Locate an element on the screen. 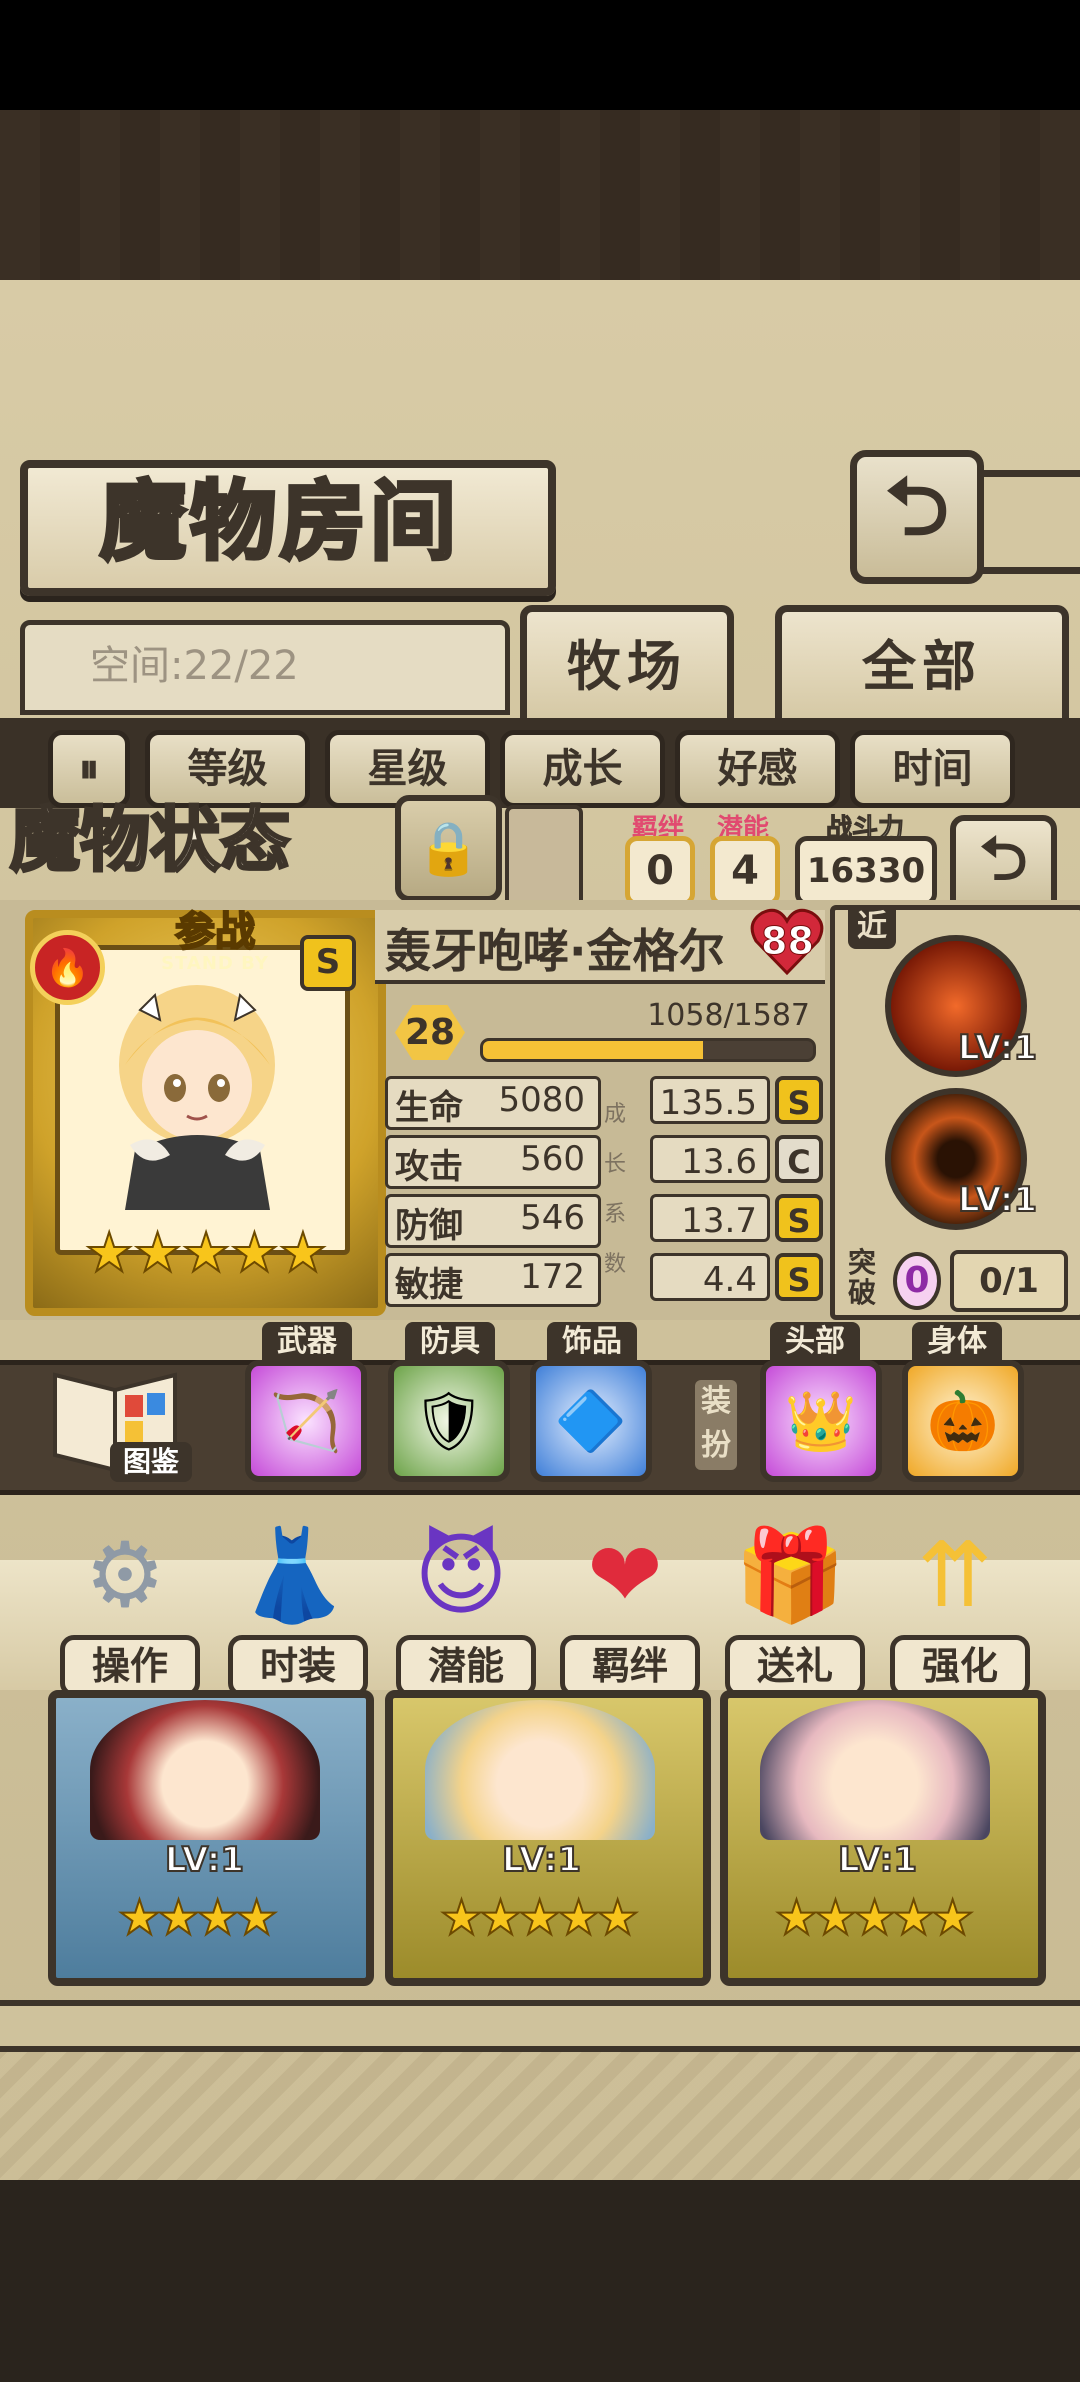  tiara-icon: 👑 is located at coordinates (821, 1420).